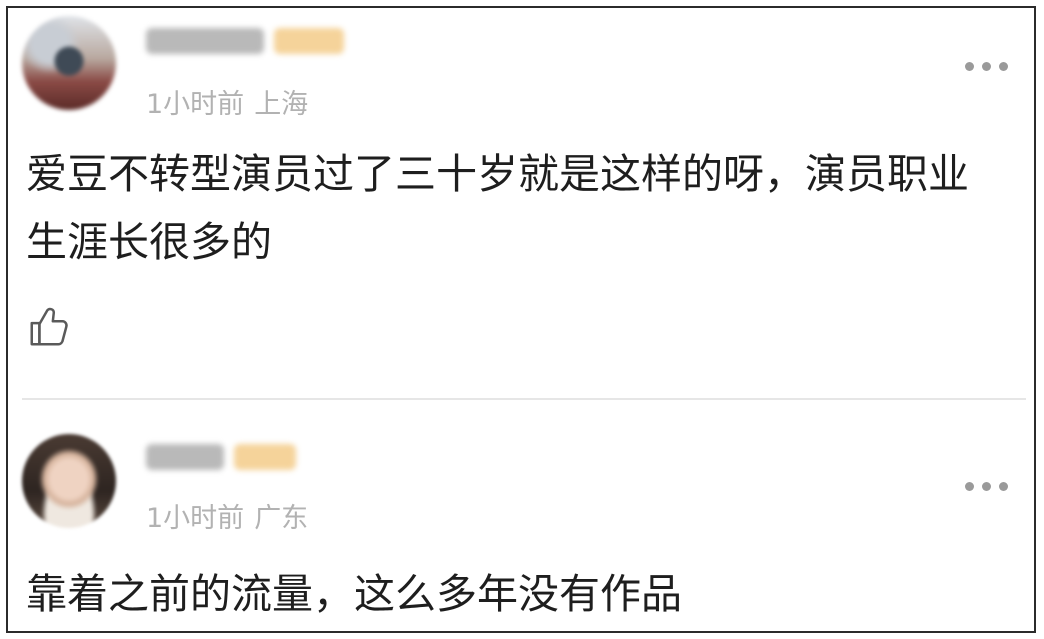  I want to click on comment-meta: 1小时前 广东, so click(227, 515).